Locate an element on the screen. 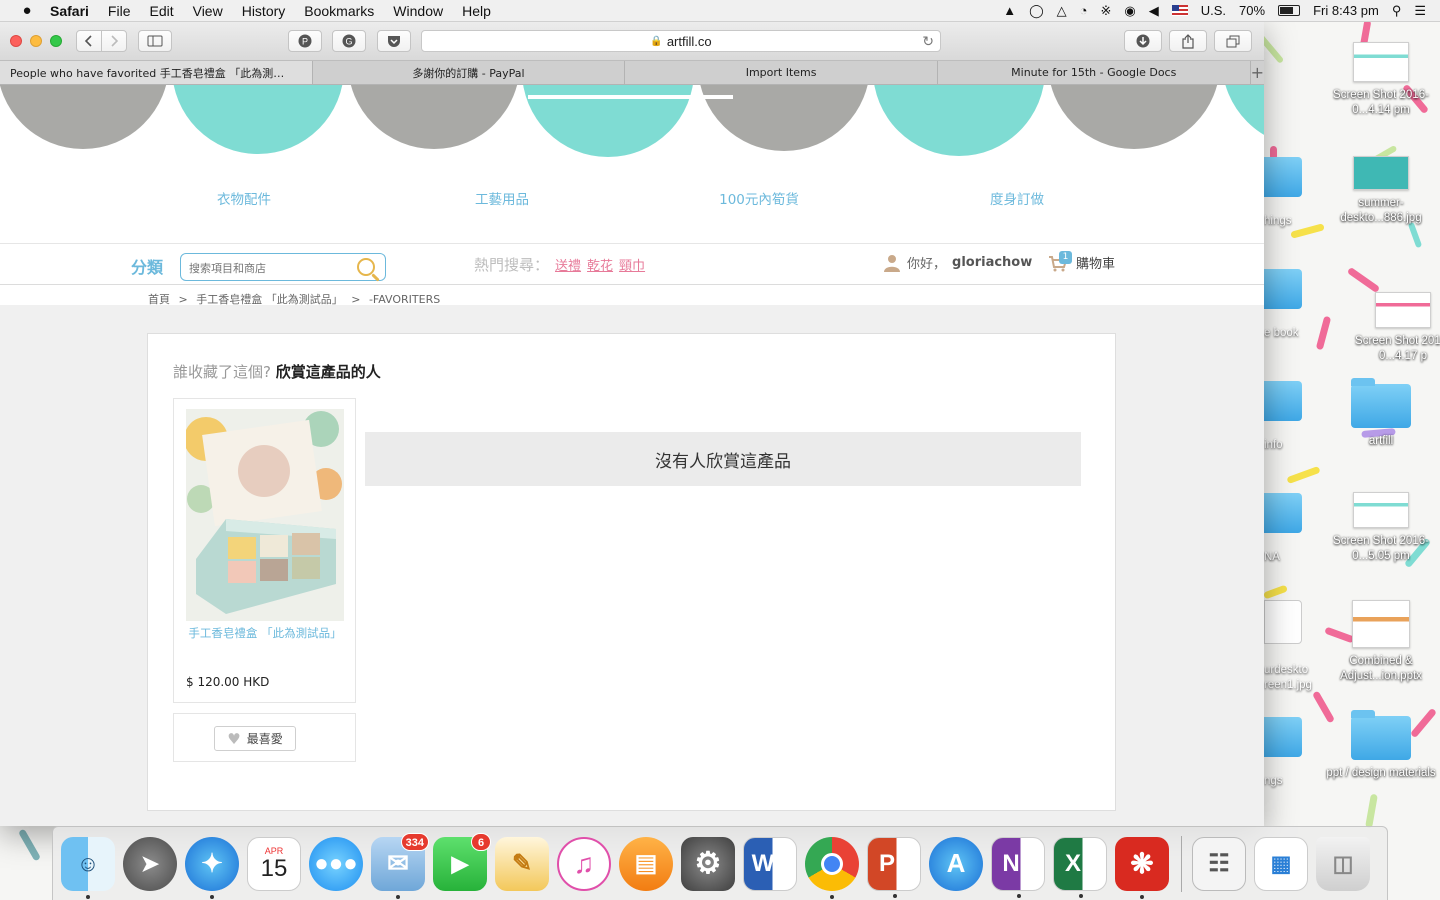 The width and height of the screenshot is (1440, 900). dock-safari: ✦ is located at coordinates (212, 867).